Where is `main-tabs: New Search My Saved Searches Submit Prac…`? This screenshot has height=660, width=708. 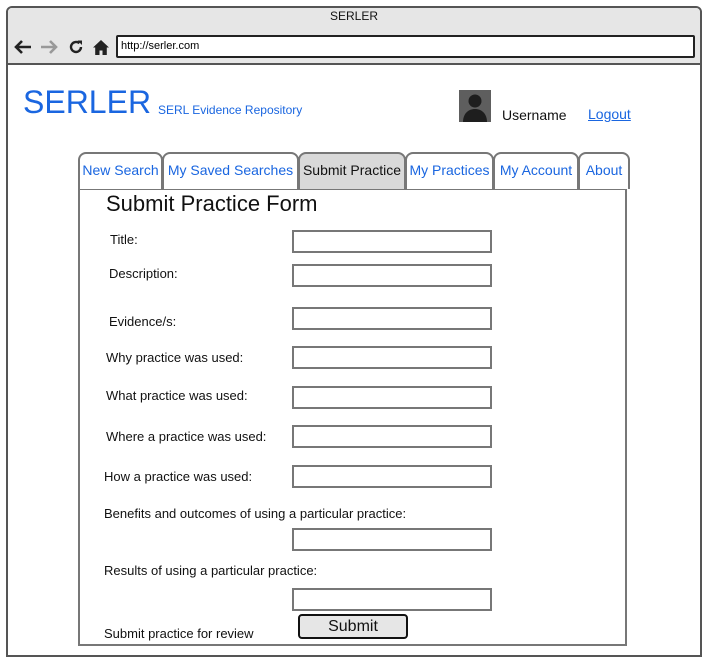
main-tabs: New Search My Saved Searches Submit Prac… is located at coordinates (354, 170).